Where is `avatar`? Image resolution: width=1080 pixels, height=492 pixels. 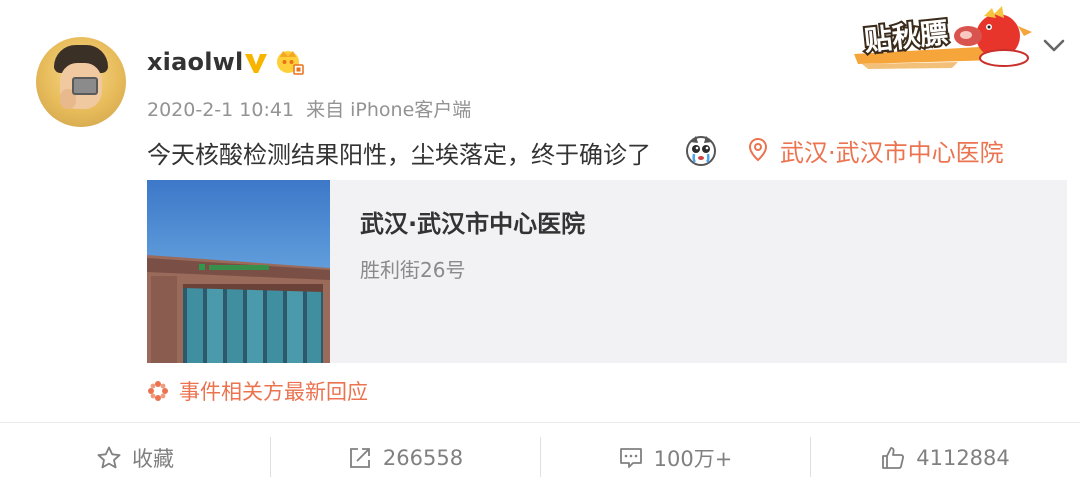
avatar is located at coordinates (81, 82).